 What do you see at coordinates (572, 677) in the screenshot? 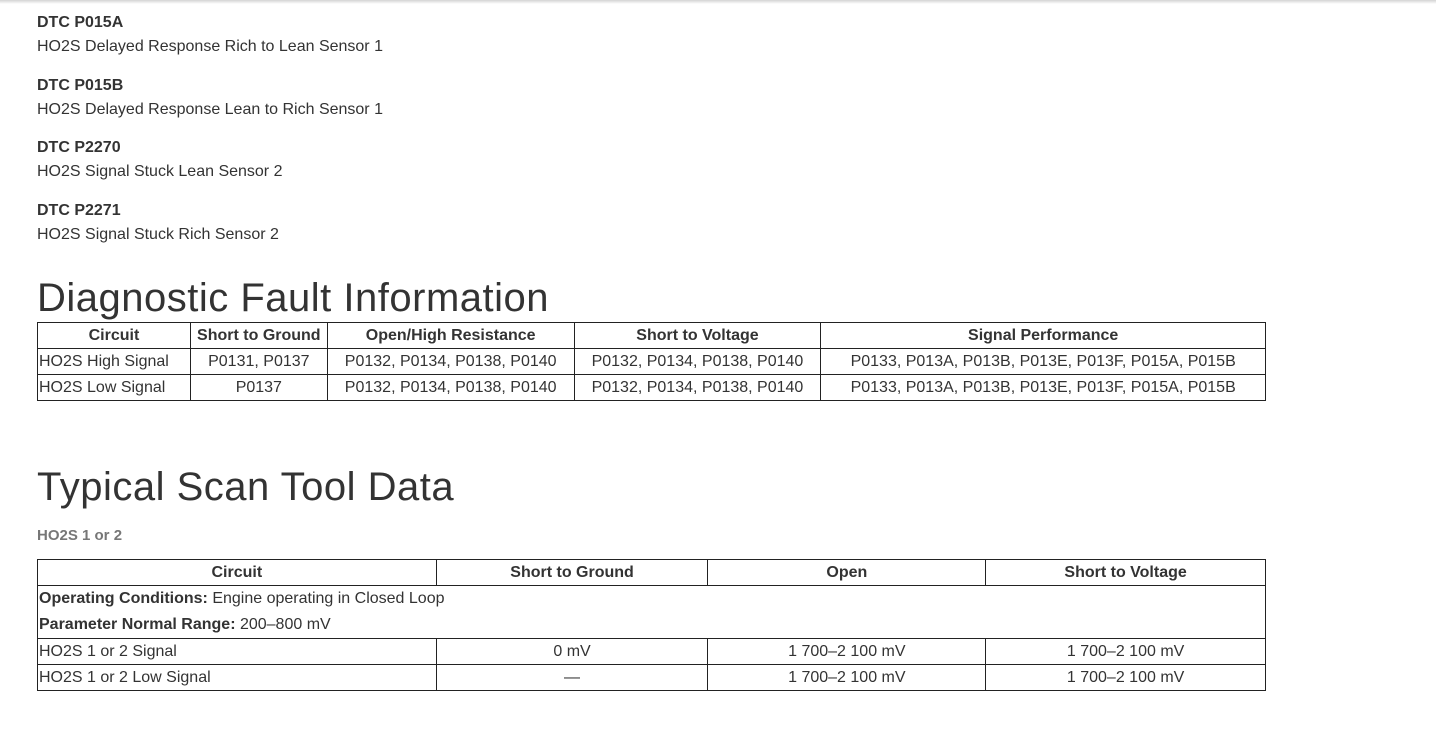
I see `table-cell: —` at bounding box center [572, 677].